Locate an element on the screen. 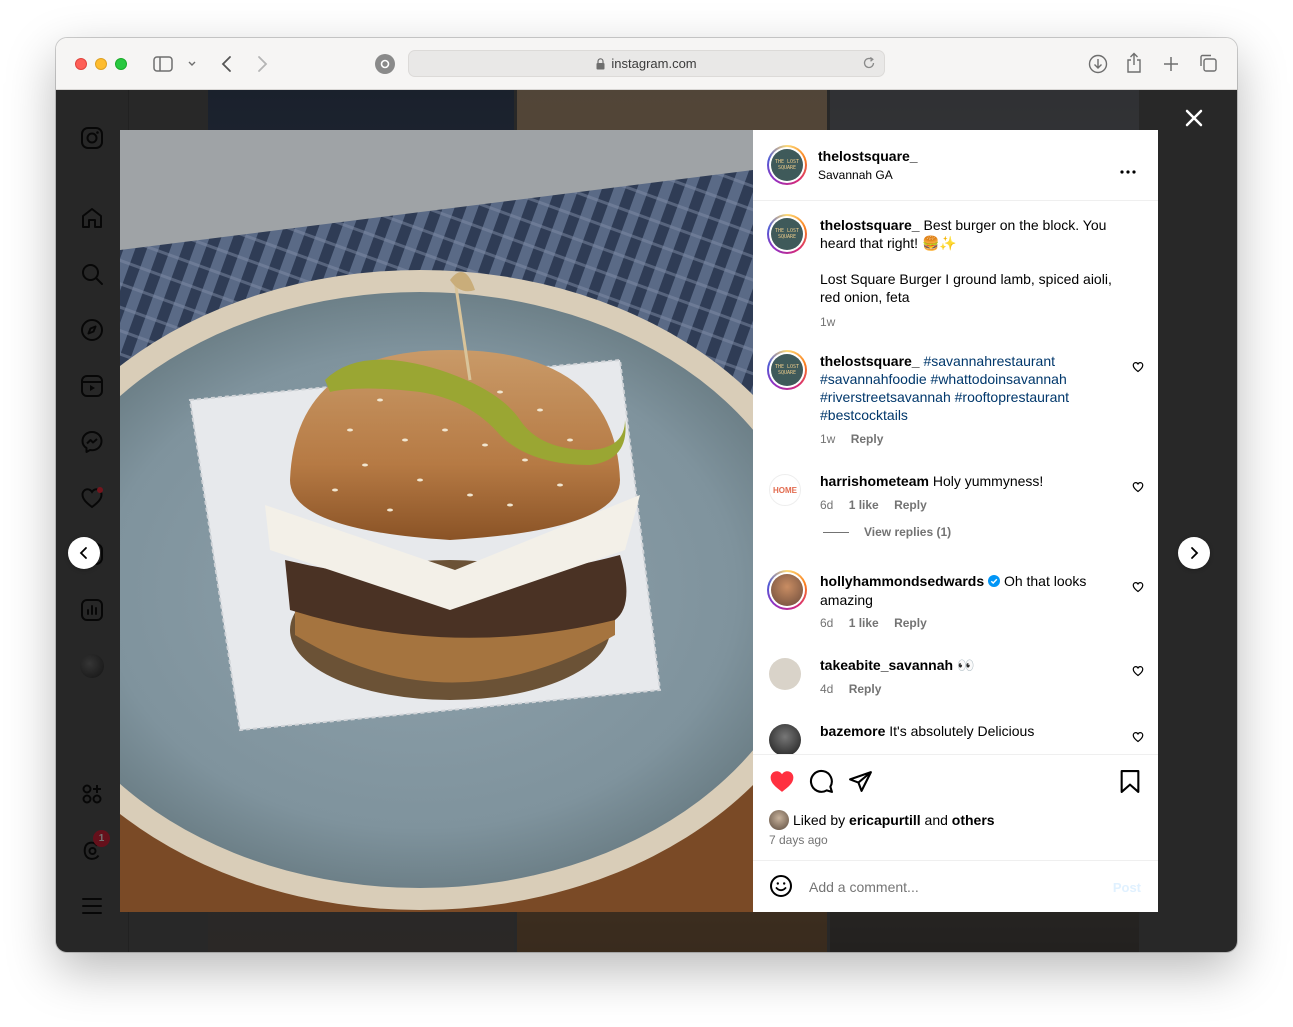 The height and width of the screenshot is (1027, 1293). caption-avatar: THE LOST SQUARE is located at coordinates (787, 234).